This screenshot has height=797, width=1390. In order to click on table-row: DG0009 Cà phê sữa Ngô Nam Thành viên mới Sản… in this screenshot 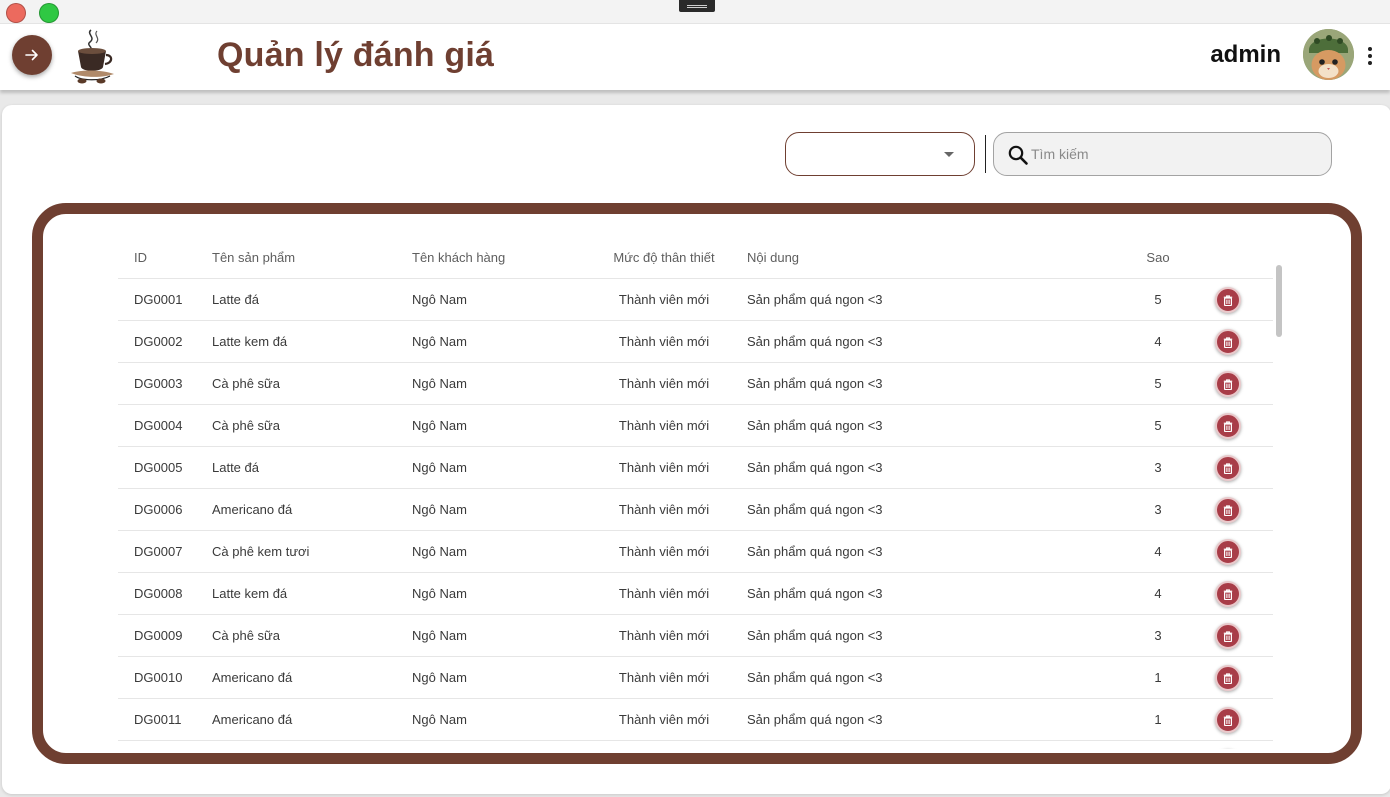, I will do `click(695, 636)`.